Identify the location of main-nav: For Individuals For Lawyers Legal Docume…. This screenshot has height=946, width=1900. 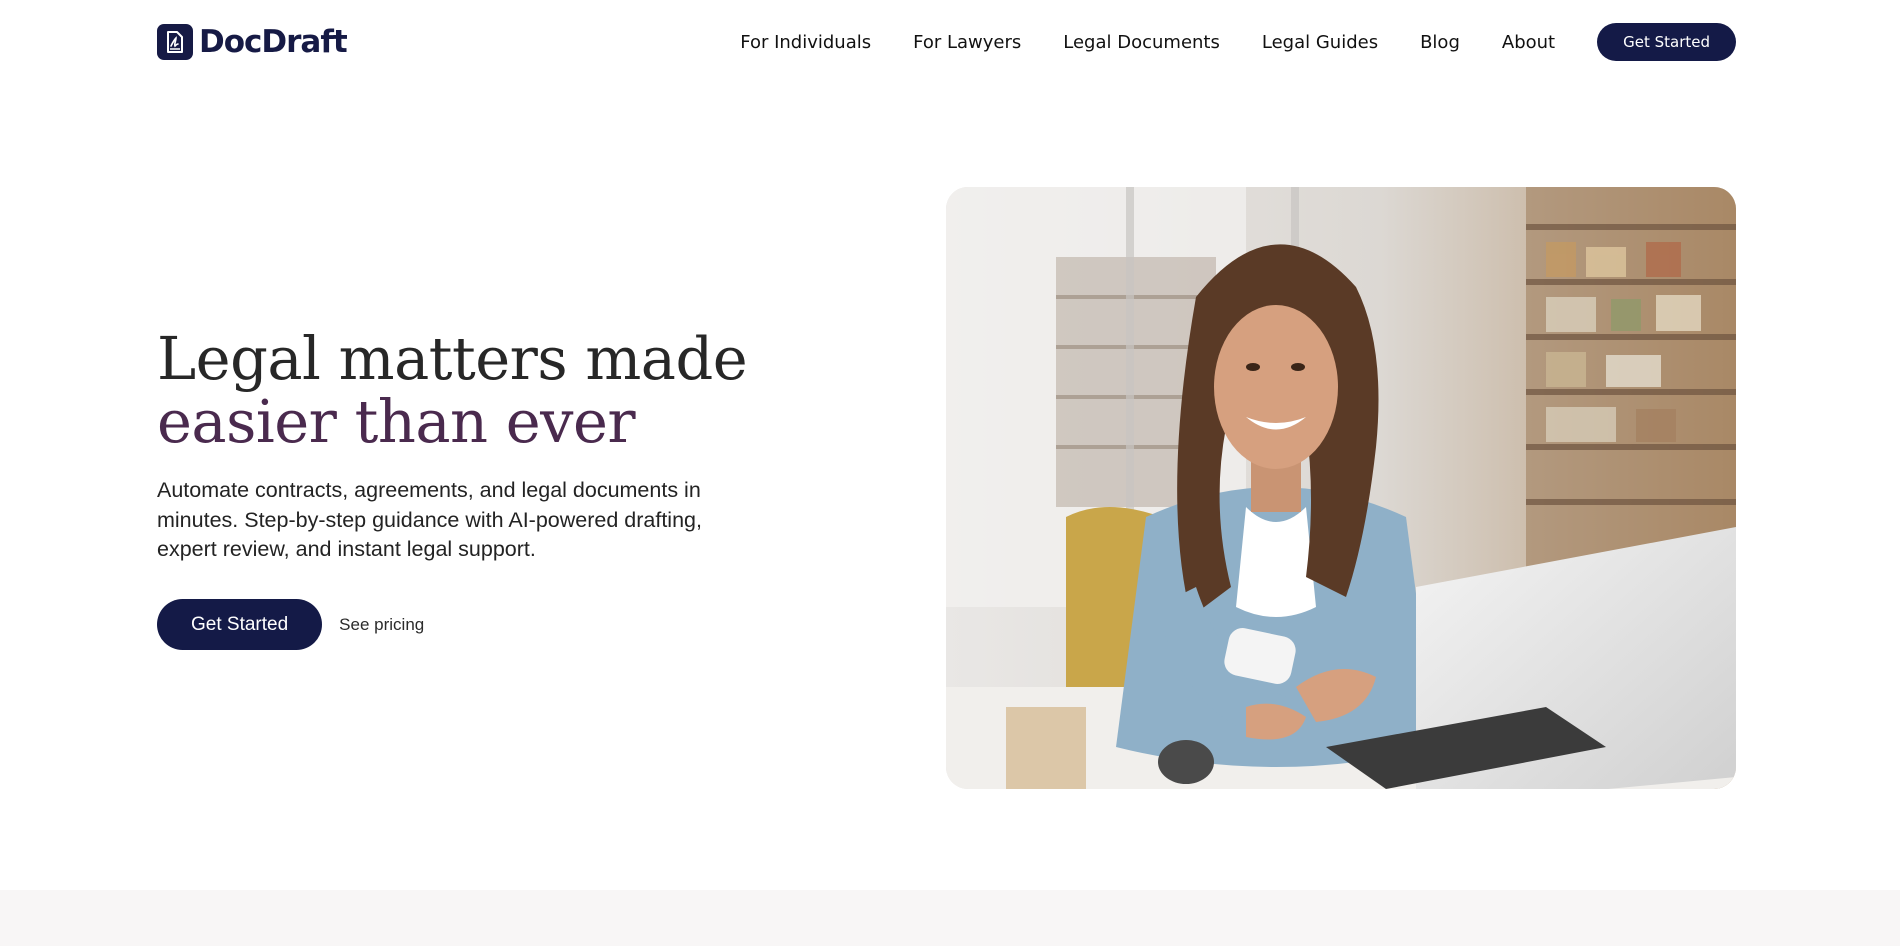
(1238, 42).